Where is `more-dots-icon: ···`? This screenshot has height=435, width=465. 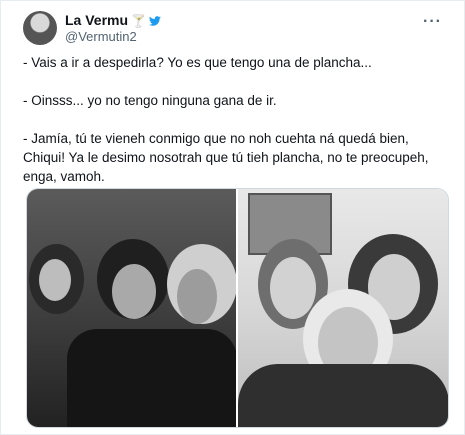 more-dots-icon: ··· is located at coordinates (432, 22).